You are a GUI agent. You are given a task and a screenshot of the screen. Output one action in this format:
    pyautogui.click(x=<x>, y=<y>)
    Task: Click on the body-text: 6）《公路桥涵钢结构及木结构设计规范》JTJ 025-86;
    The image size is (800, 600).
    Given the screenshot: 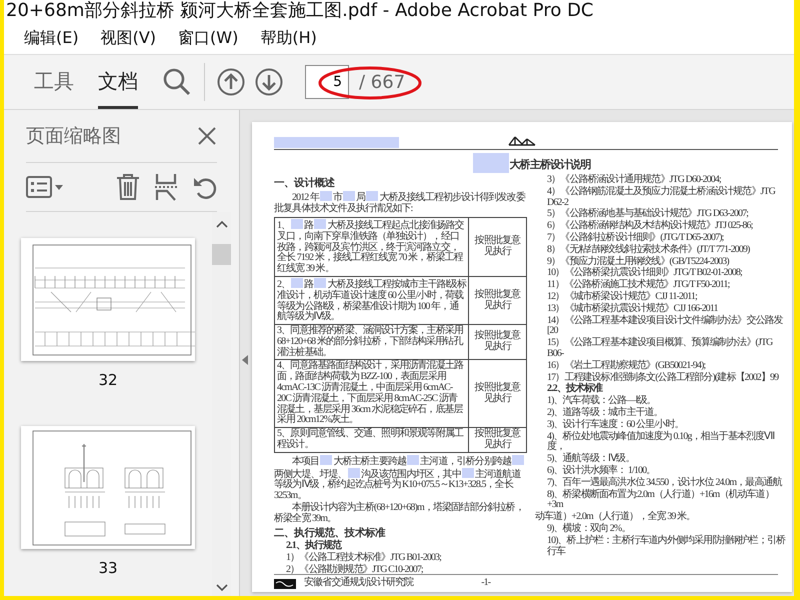 What is the action you would take?
    pyautogui.click(x=650, y=226)
    